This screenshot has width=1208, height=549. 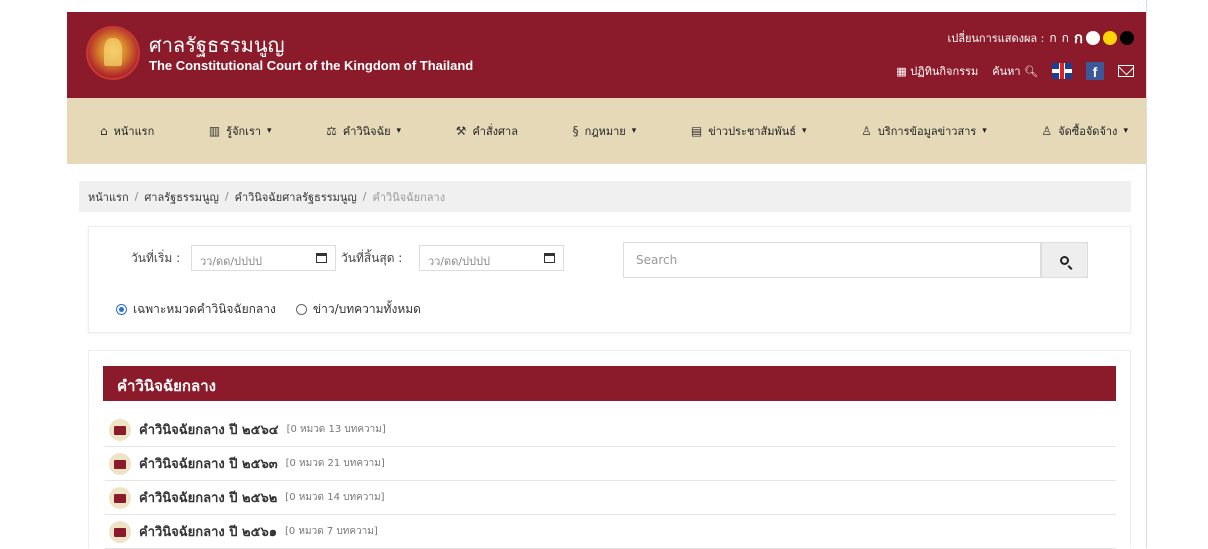 I want to click on gavel-icon: ⚒, so click(x=461, y=131).